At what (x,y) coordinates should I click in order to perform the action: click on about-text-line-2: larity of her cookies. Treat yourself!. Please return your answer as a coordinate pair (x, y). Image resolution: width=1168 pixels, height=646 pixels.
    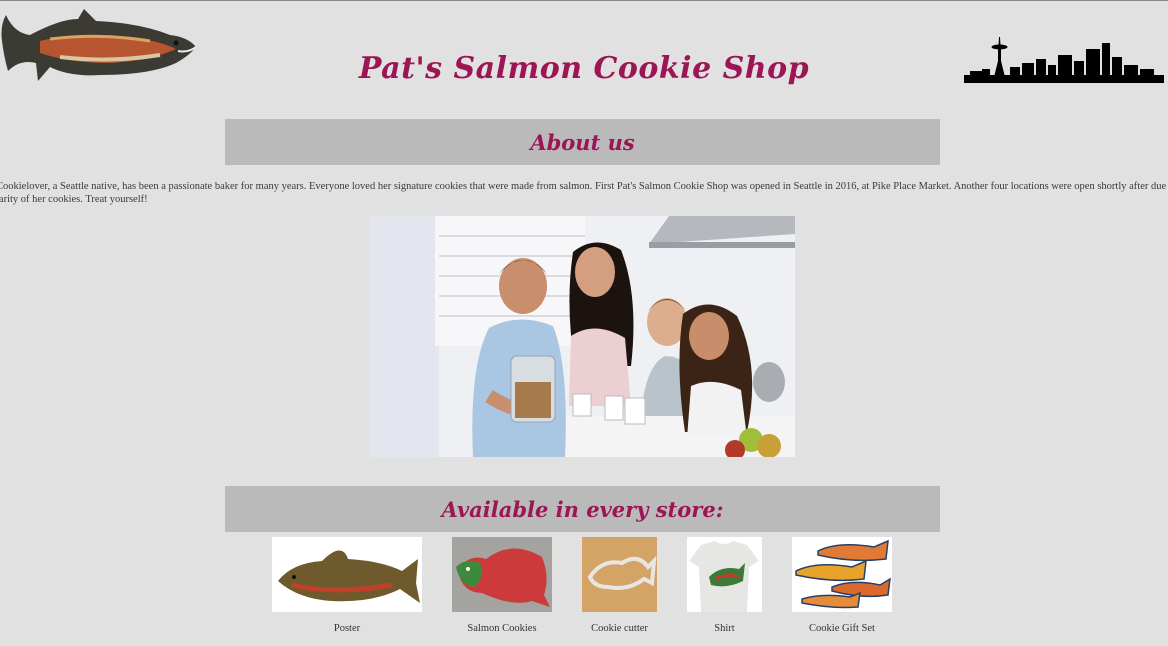
    Looking at the image, I should click on (74, 199).